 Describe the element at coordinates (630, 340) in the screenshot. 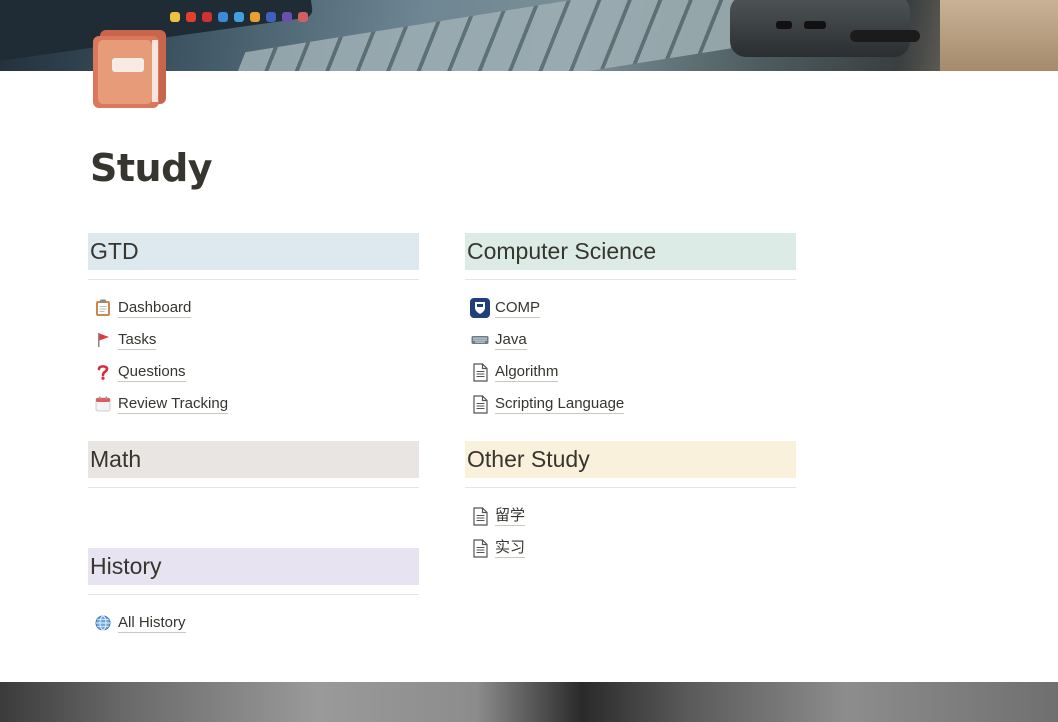

I see `list-item-java: Java` at that location.